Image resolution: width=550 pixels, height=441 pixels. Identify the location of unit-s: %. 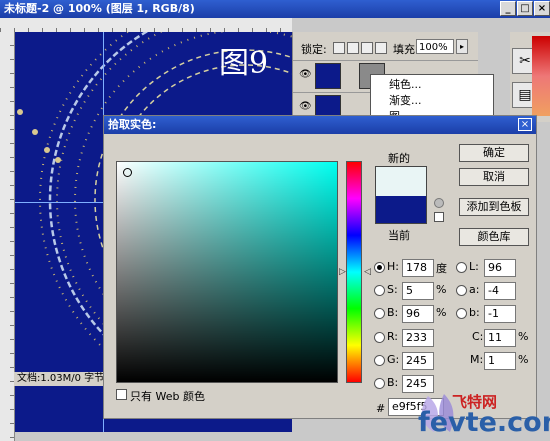
(441, 289).